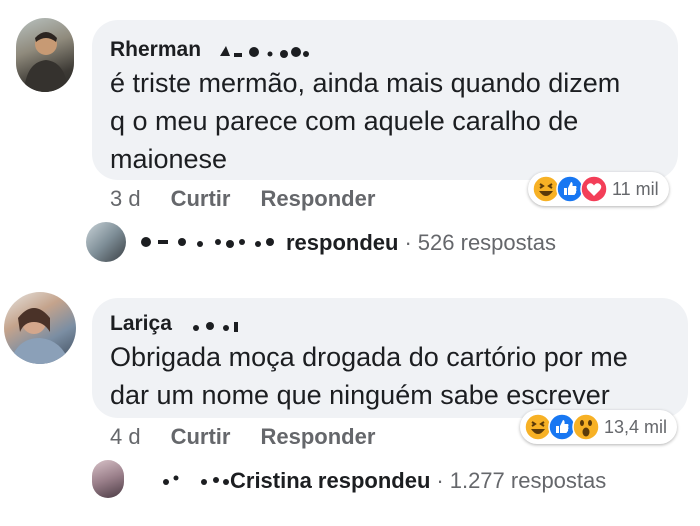 This screenshot has width=700, height=526. What do you see at coordinates (486, 242) in the screenshot?
I see `reply-count: 526 respostas` at bounding box center [486, 242].